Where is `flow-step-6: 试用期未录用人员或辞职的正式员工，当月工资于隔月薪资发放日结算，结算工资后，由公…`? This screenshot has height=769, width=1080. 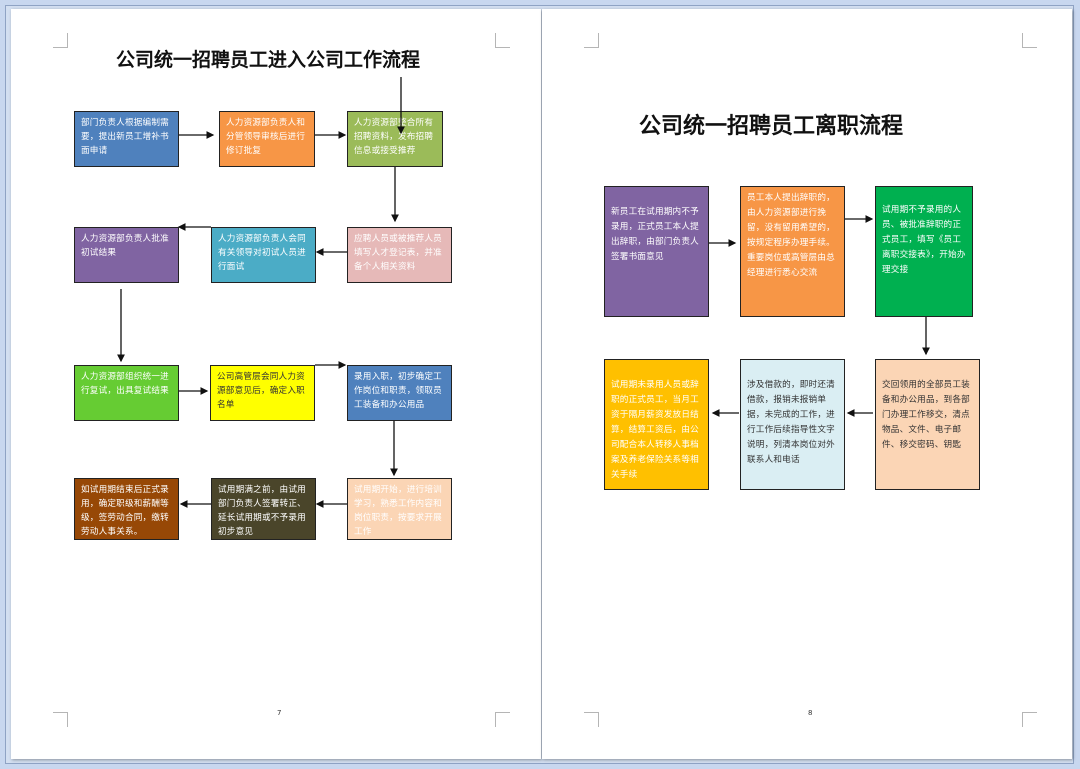 flow-step-6: 试用期未录用人员或辞职的正式员工，当月工资于隔月薪资发放日结算，结算工资后，由公… is located at coordinates (656, 424).